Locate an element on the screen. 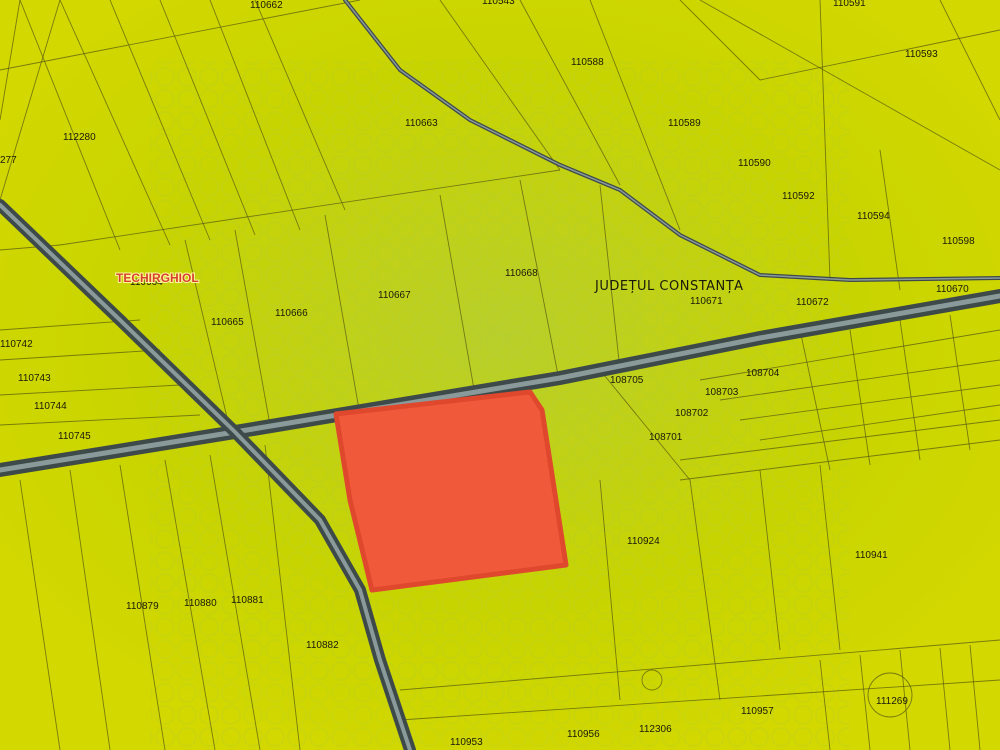  region-label-constanta: JUDEȚUL CONSTANȚA is located at coordinates (669, 286).